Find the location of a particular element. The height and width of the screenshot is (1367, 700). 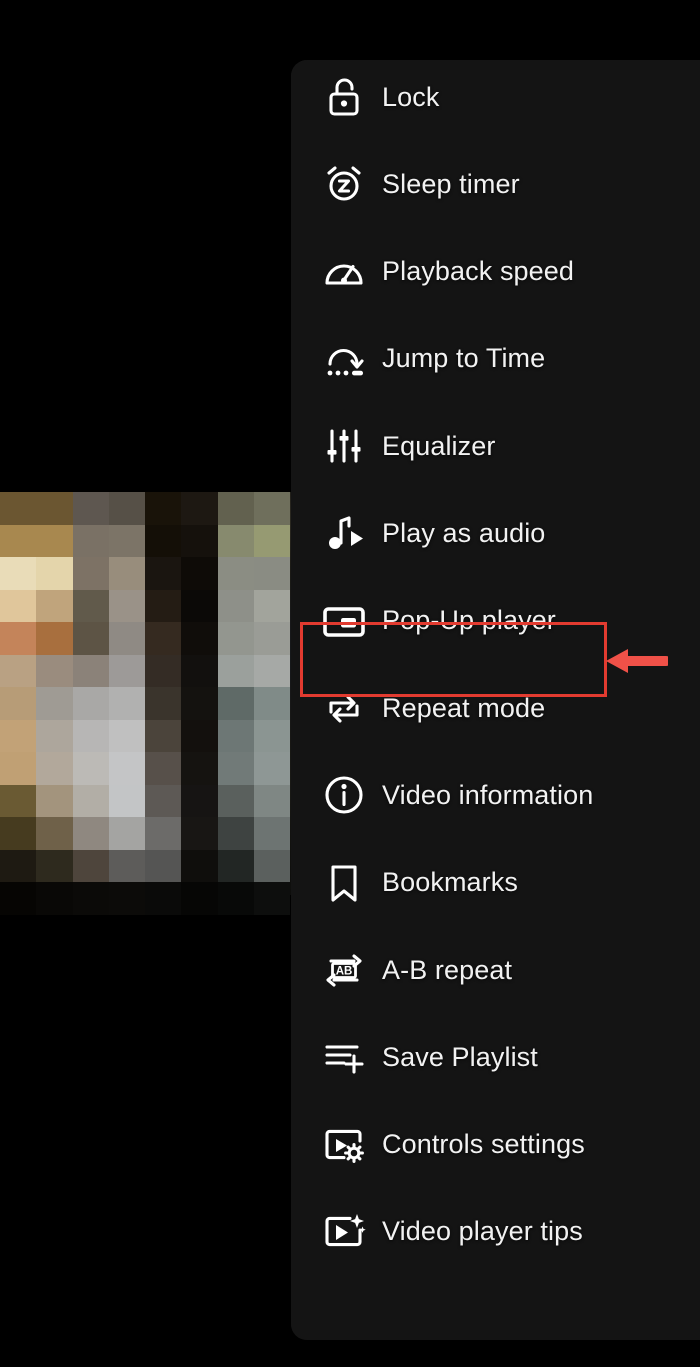

alarm-z-icon is located at coordinates (344, 184).